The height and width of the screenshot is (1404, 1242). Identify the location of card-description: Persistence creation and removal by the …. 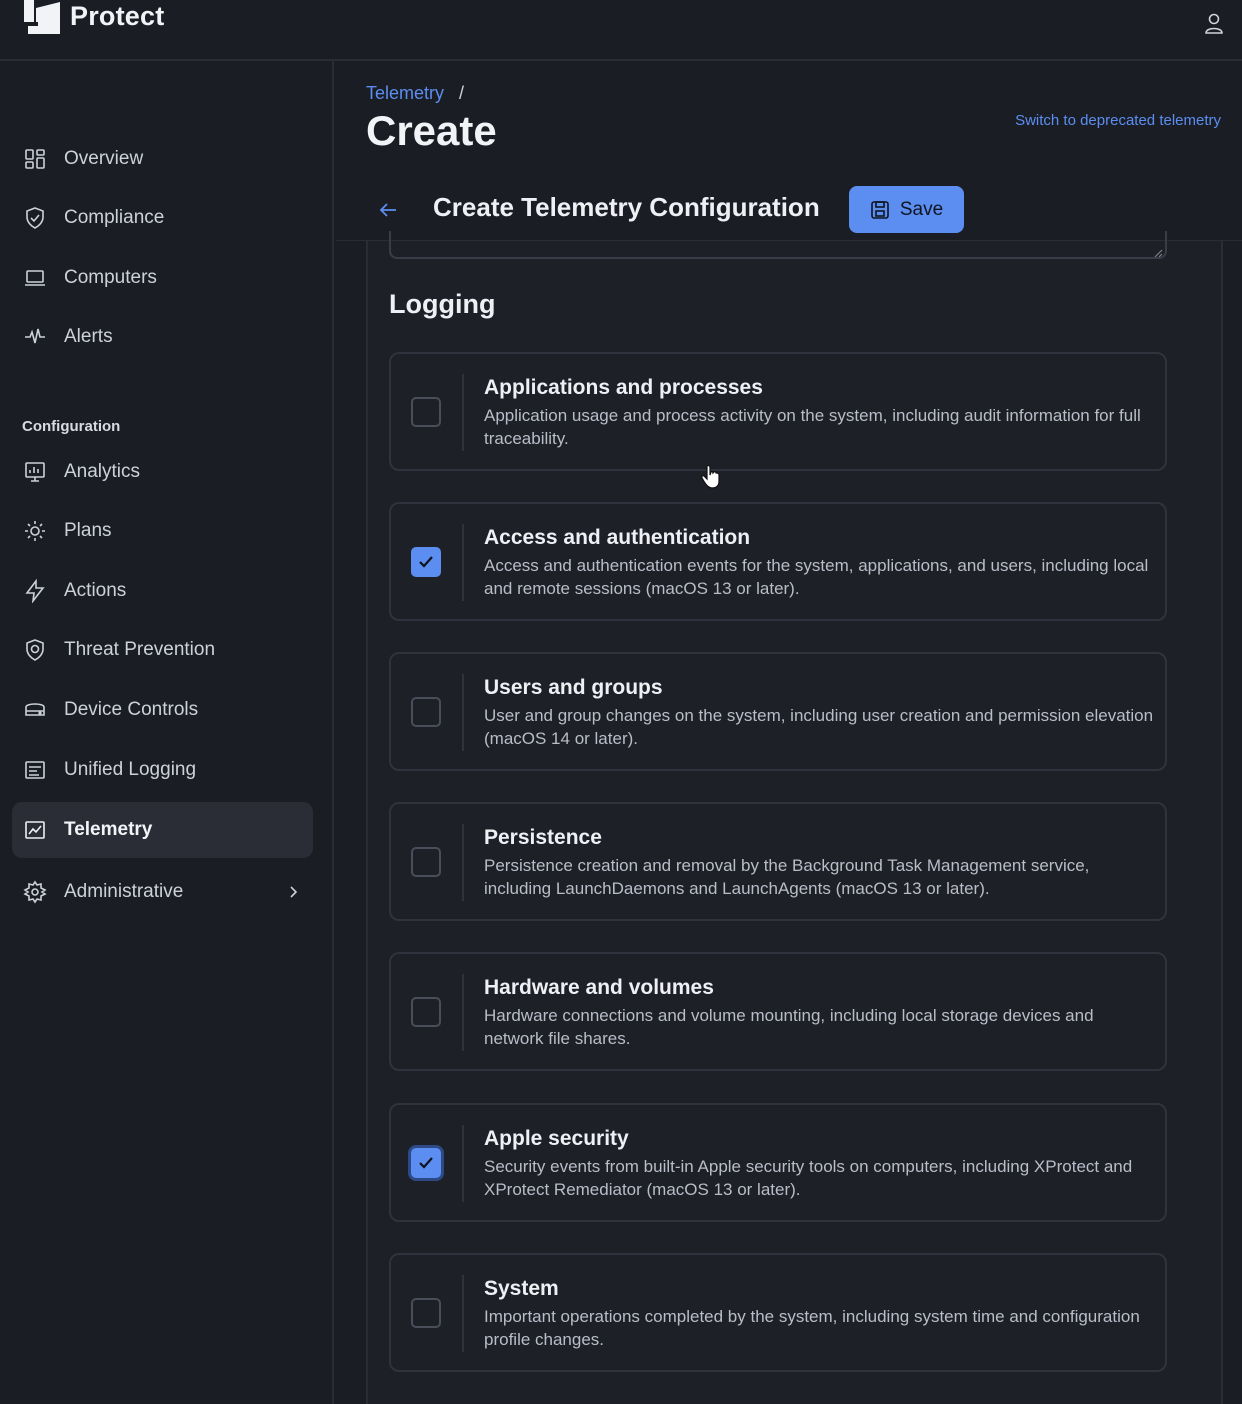
(787, 877).